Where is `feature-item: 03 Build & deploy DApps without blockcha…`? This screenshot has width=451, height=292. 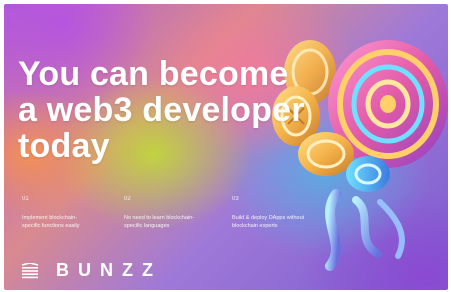 feature-item: 03 Build & deploy DApps without blockcha… is located at coordinates (282, 213).